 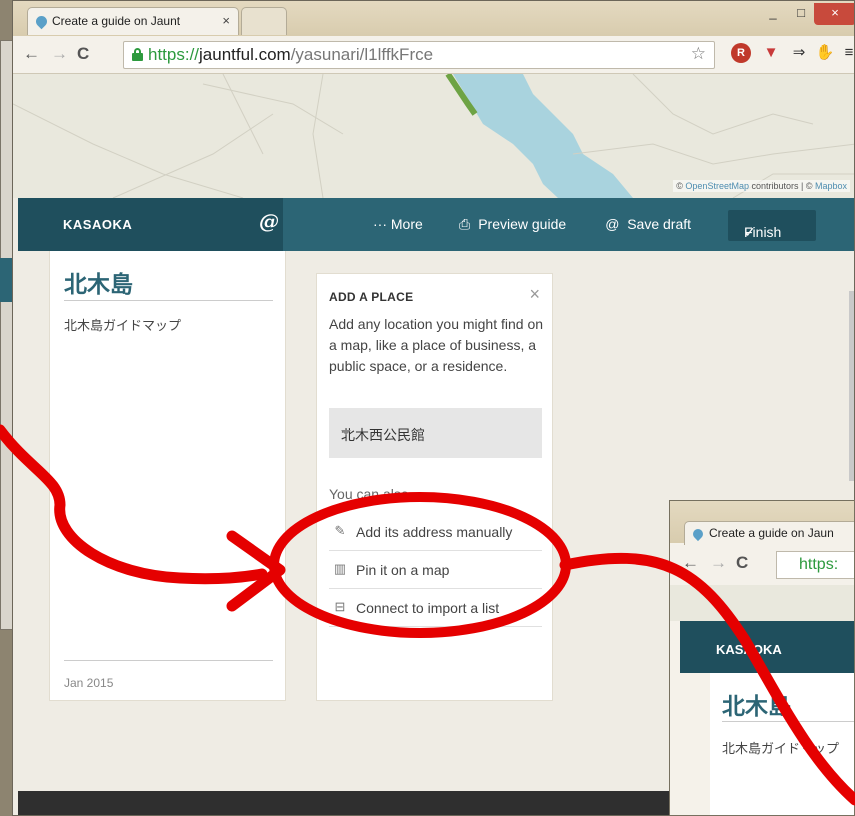 What do you see at coordinates (122, 324) in the screenshot?
I see `guide-subtitle: 北木島ガイドマップ` at bounding box center [122, 324].